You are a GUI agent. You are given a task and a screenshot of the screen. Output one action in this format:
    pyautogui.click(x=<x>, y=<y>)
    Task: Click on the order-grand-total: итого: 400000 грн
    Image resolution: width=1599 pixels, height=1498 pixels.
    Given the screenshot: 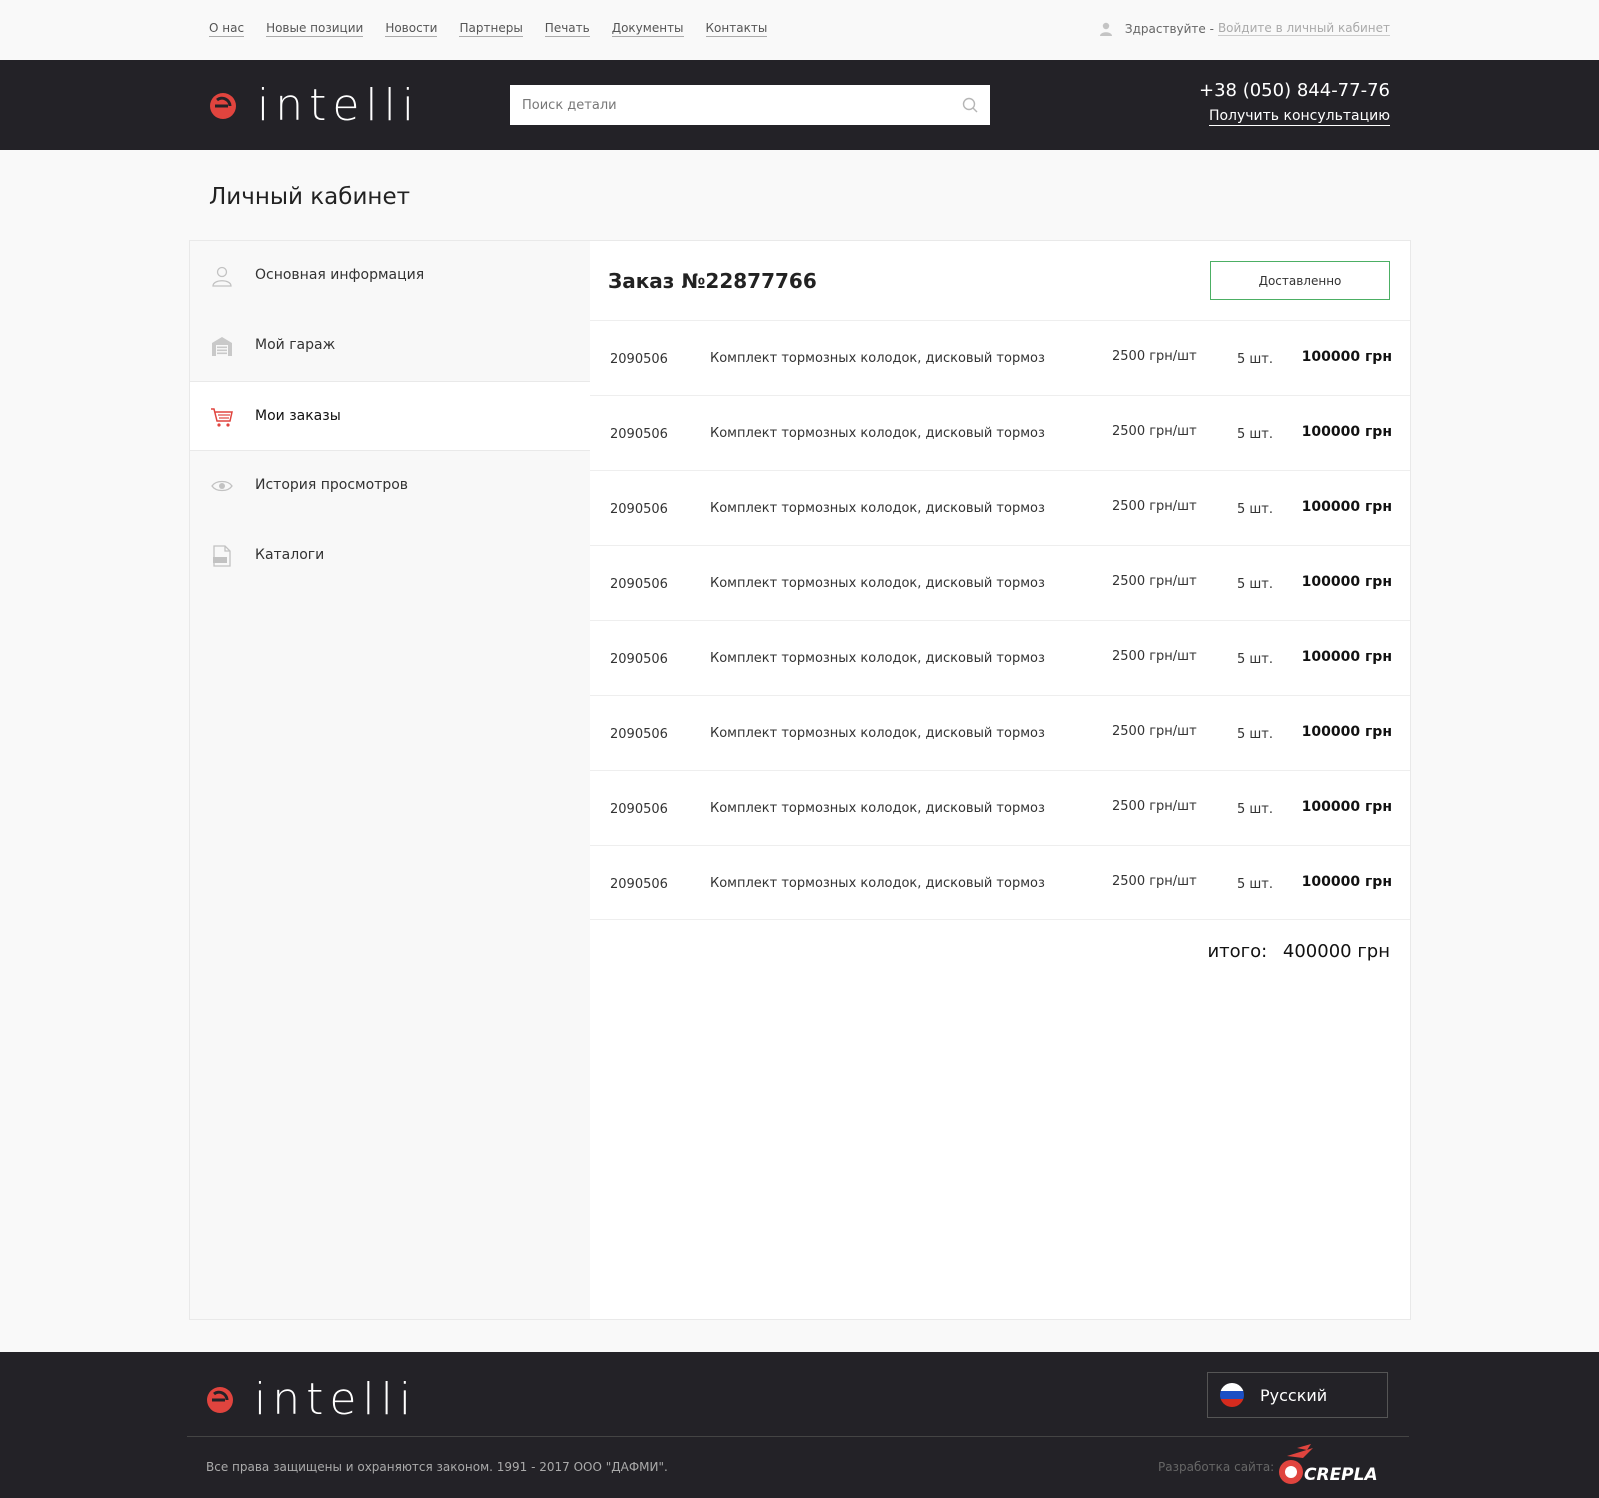 What is the action you would take?
    pyautogui.click(x=1298, y=951)
    